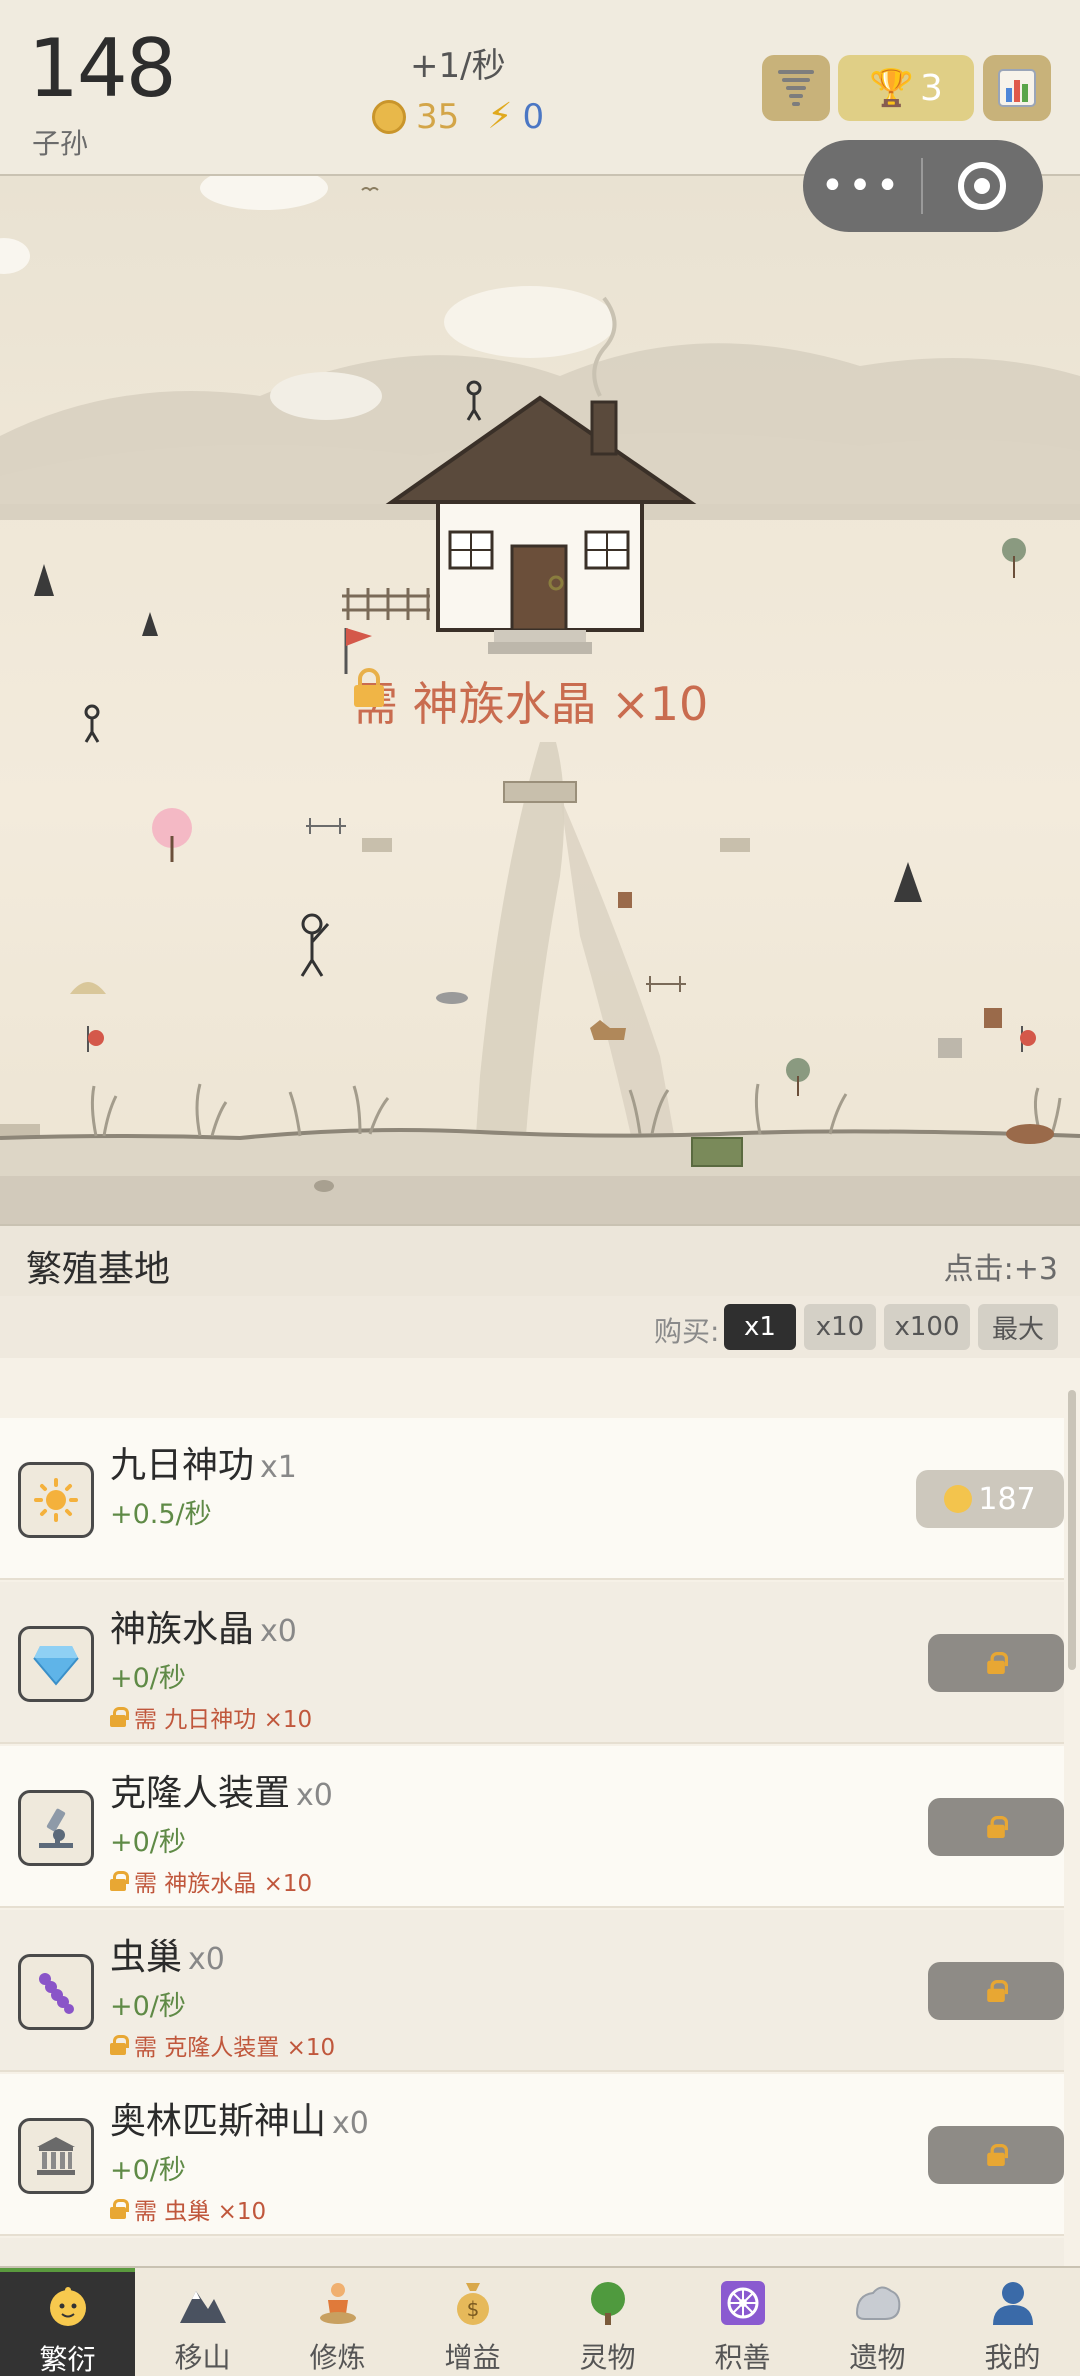 This screenshot has width=1080, height=2376. What do you see at coordinates (98, 1269) in the screenshot?
I see `section-title: 繁殖基地` at bounding box center [98, 1269].